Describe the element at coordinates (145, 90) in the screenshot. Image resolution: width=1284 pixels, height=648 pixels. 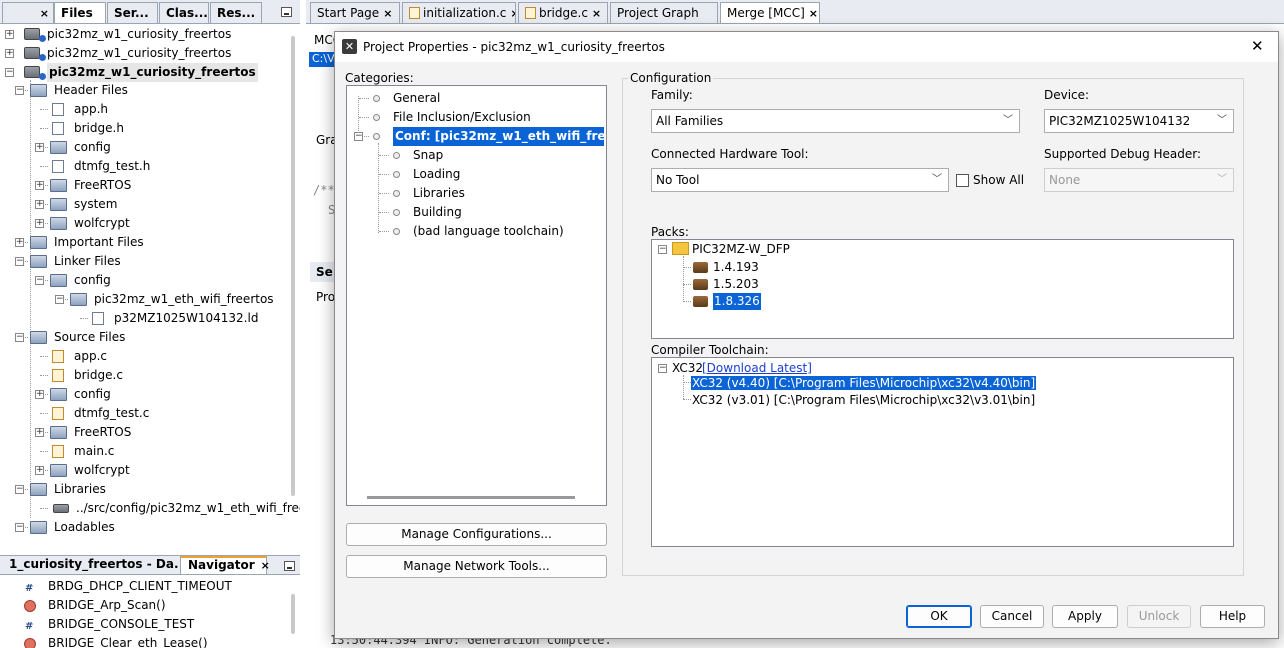
I see `tree-folder: − Header Files` at that location.